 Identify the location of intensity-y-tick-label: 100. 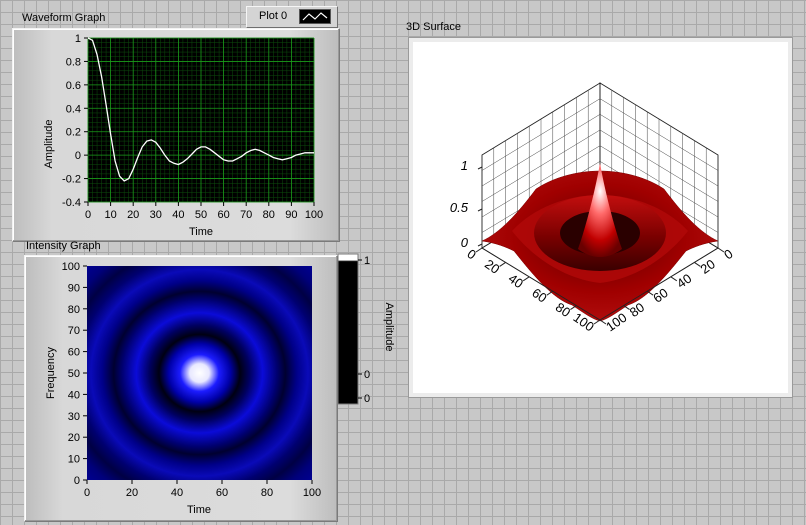
(71, 267).